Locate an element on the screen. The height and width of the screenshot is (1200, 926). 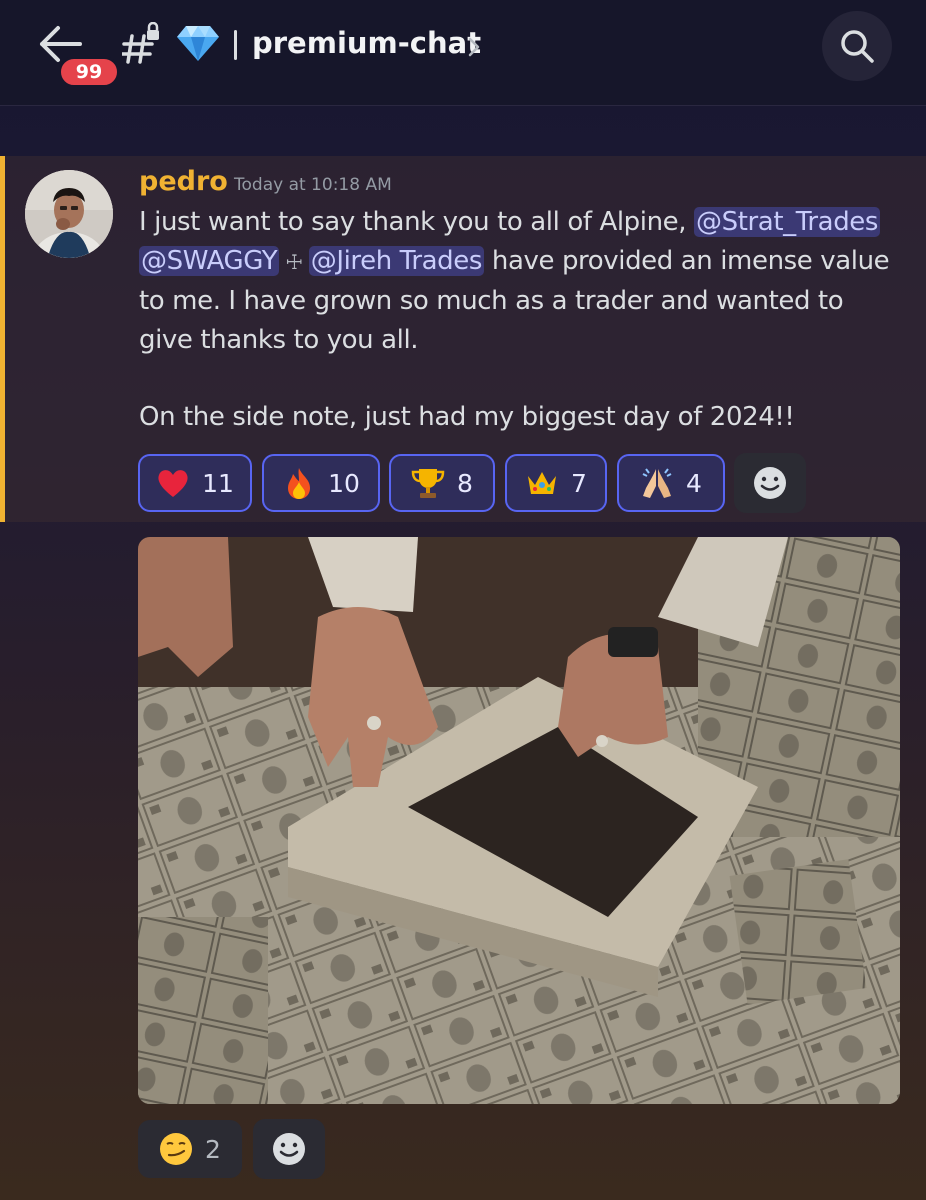
role-badge-icon: ☩ is located at coordinates (294, 262).